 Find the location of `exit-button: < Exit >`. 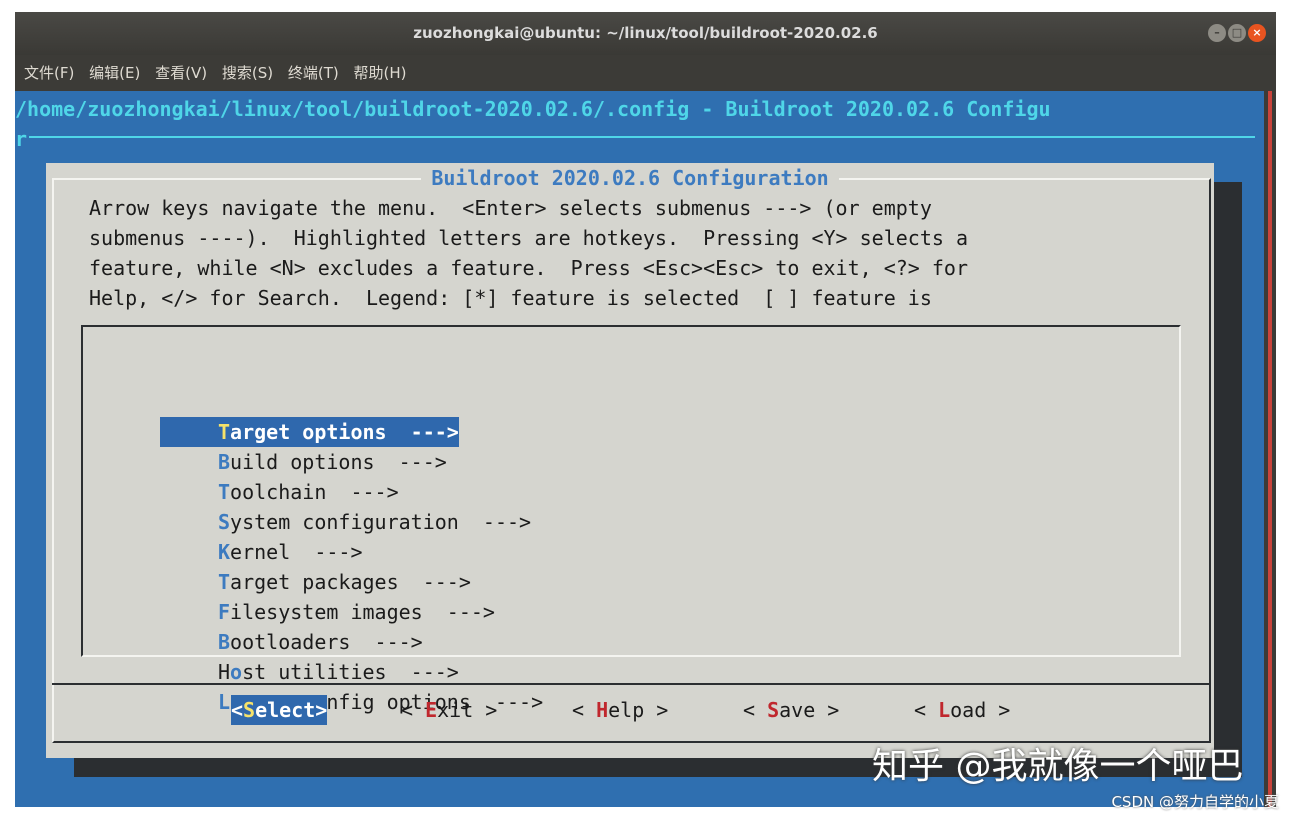

exit-button: < Exit > is located at coordinates (449, 710).